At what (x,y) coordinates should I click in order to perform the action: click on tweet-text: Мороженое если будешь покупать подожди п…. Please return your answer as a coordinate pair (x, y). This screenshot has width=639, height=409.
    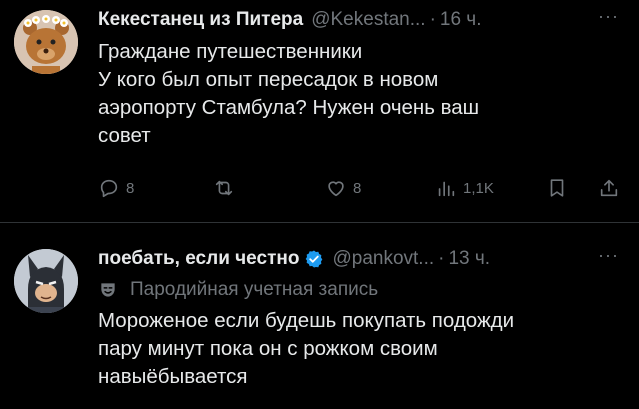
    Looking at the image, I should click on (306, 348).